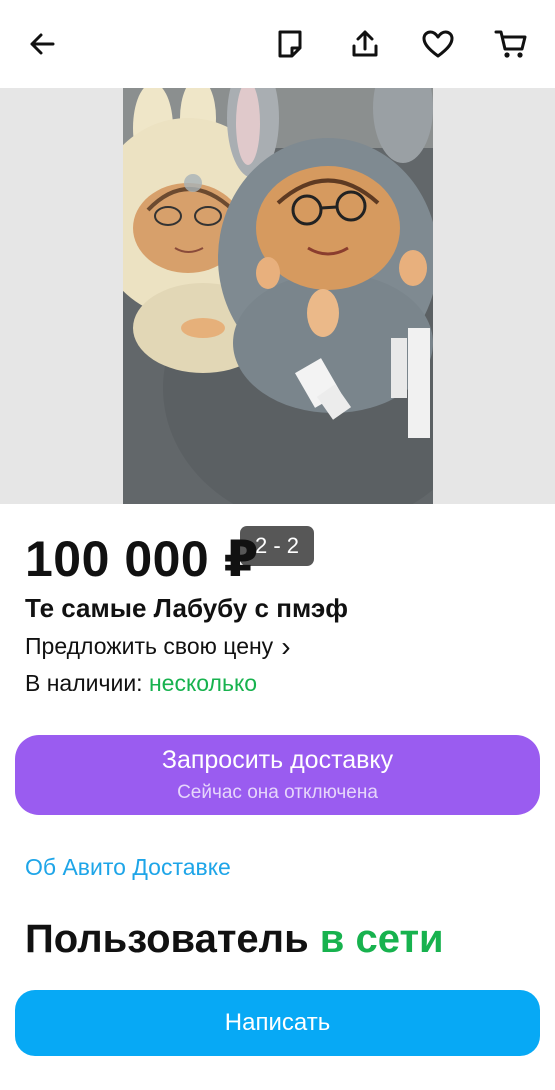 This screenshot has height=1090, width=555. I want to click on heart-icon, so click(438, 44).